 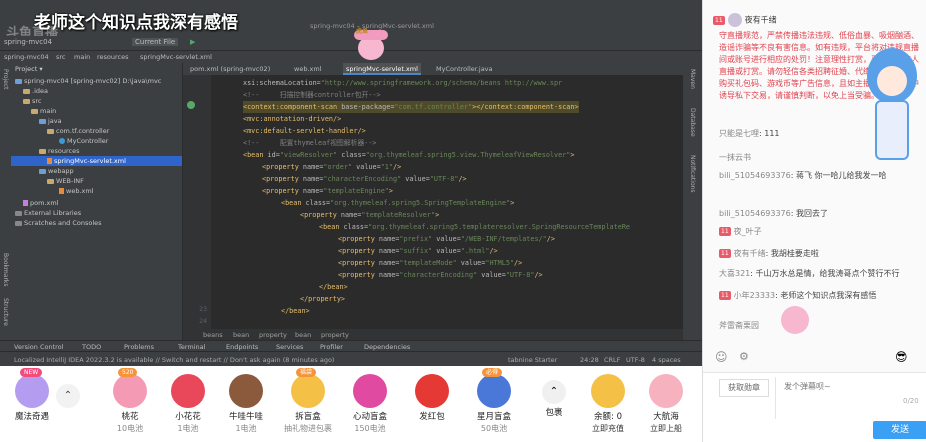 I want to click on chat-message: 大喜321: 千山万水总是情，给我涛哥点个赞行不行, so click(x=821, y=273).